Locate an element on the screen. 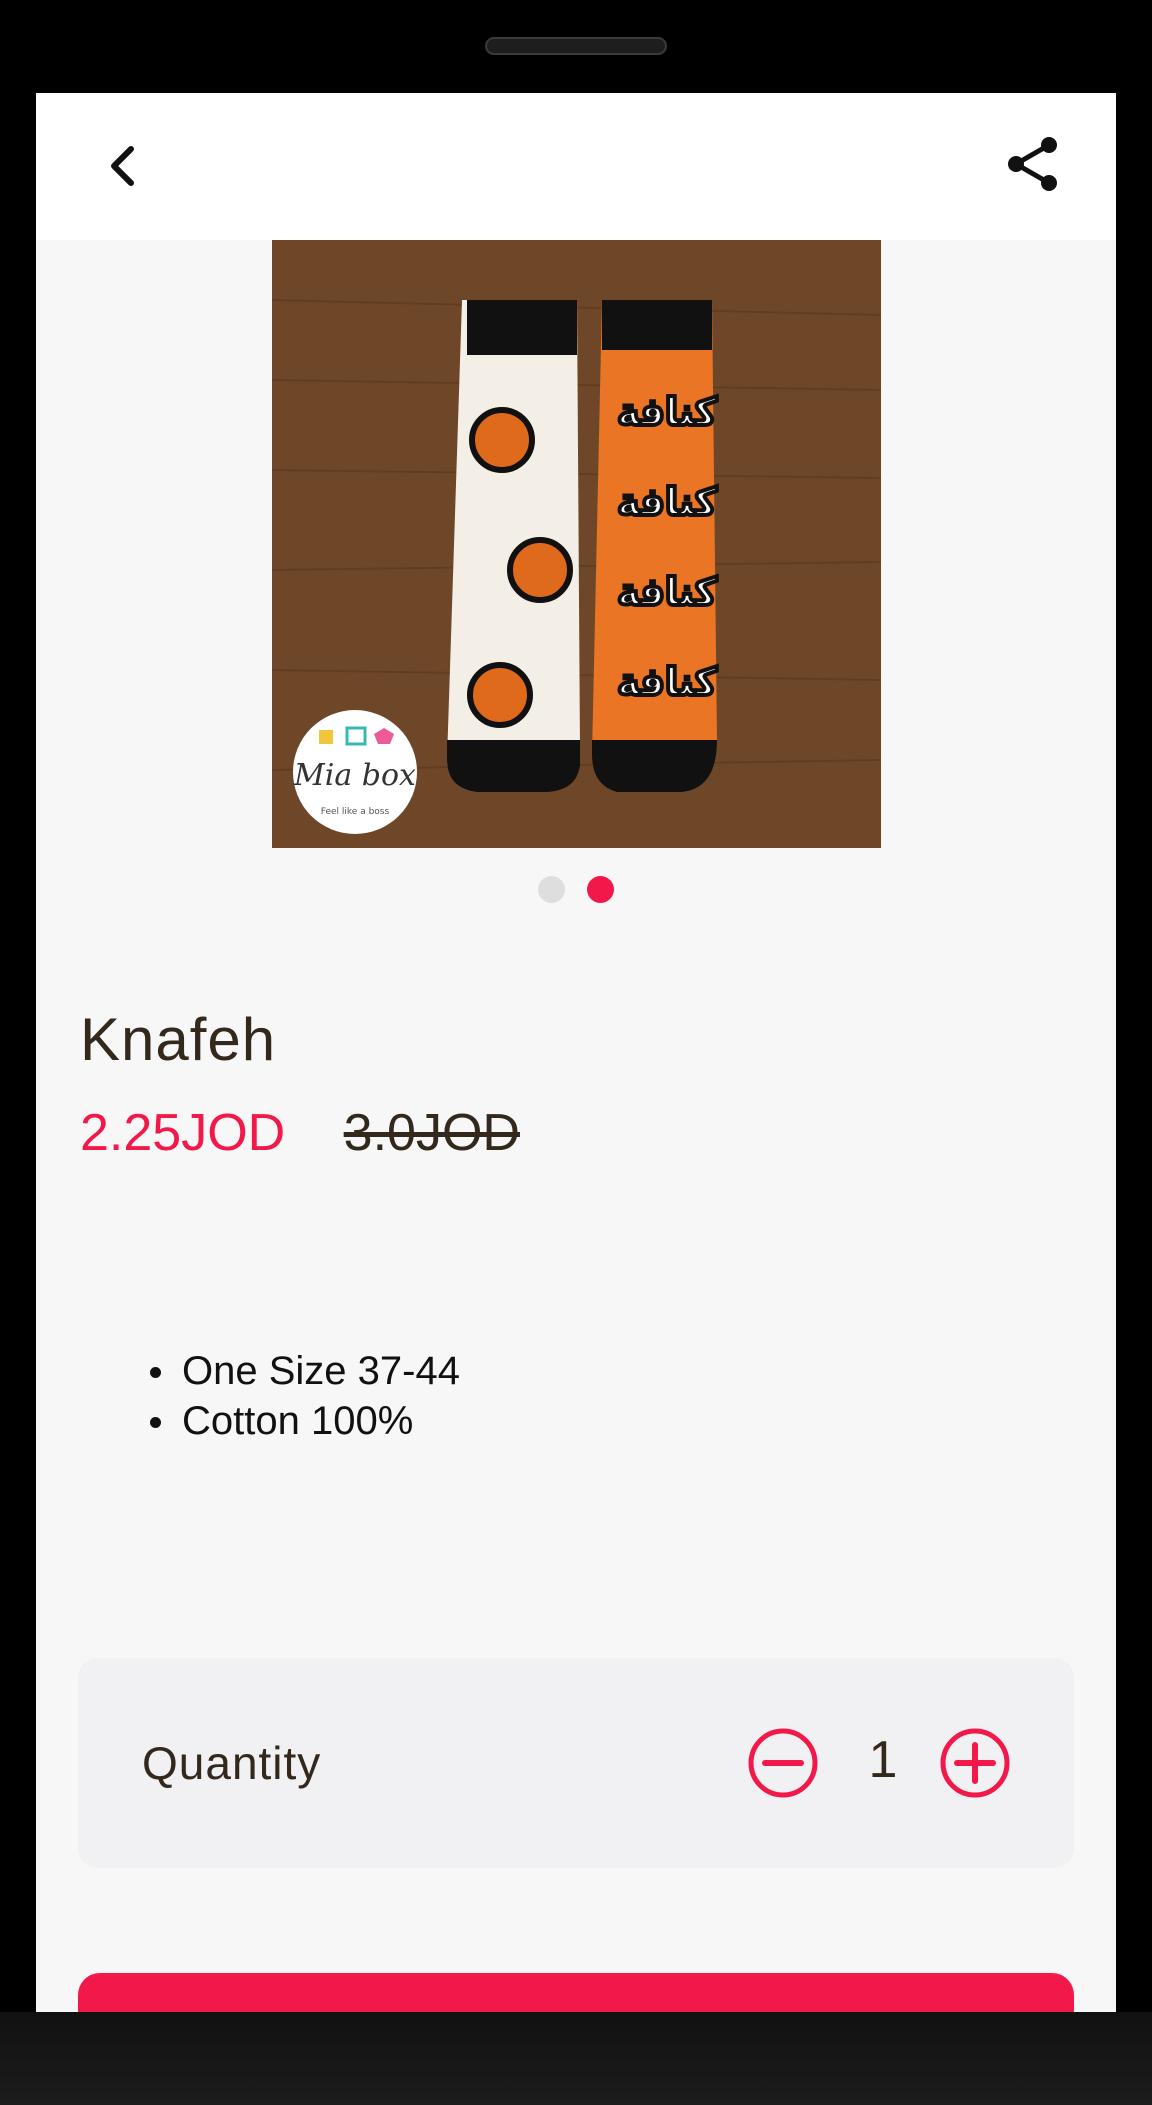  carousel-dot is located at coordinates (552, 889).